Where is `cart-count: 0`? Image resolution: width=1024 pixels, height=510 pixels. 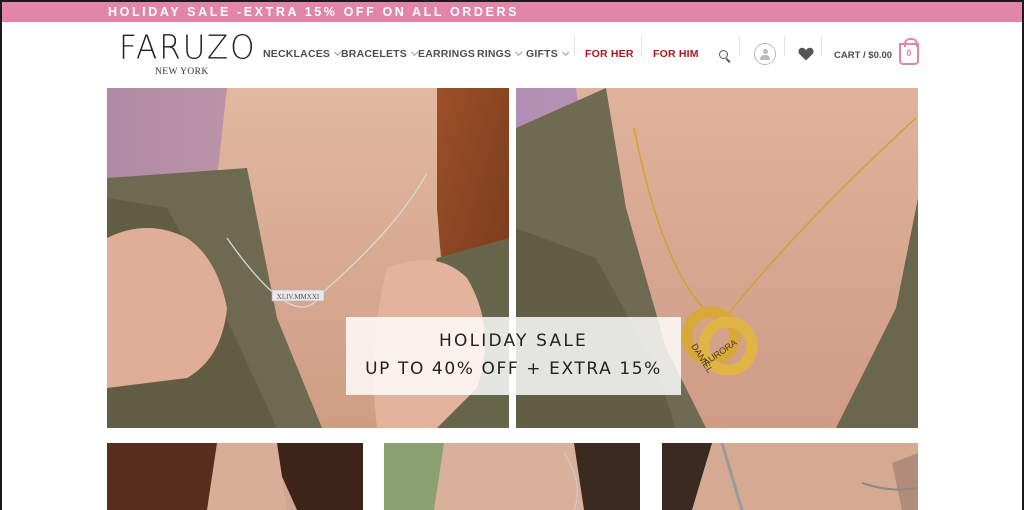 cart-count: 0 is located at coordinates (909, 53).